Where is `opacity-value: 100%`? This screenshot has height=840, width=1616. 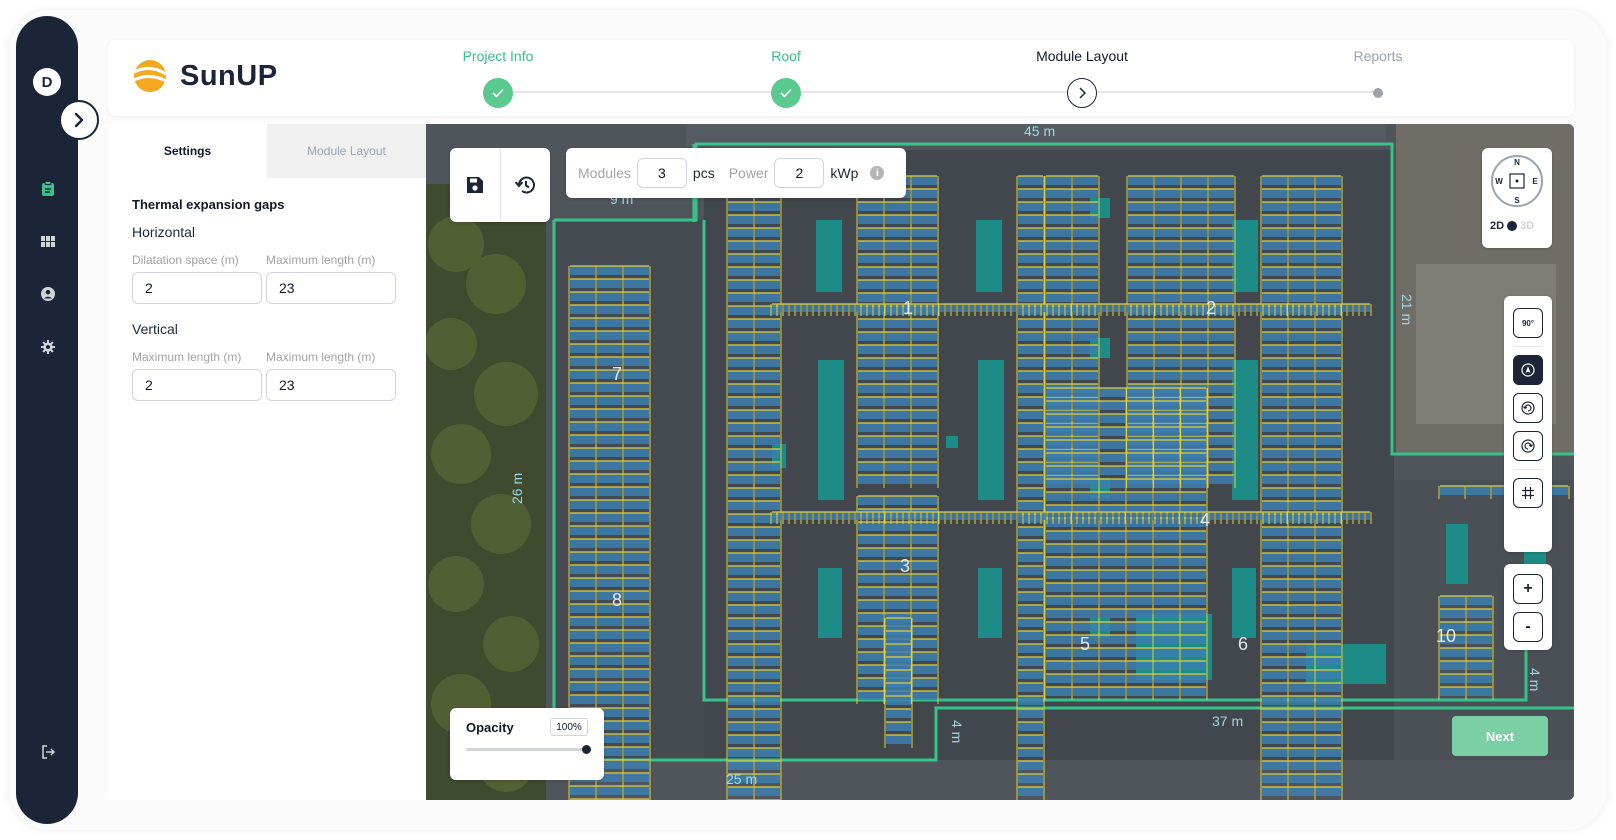
opacity-value: 100% is located at coordinates (569, 727).